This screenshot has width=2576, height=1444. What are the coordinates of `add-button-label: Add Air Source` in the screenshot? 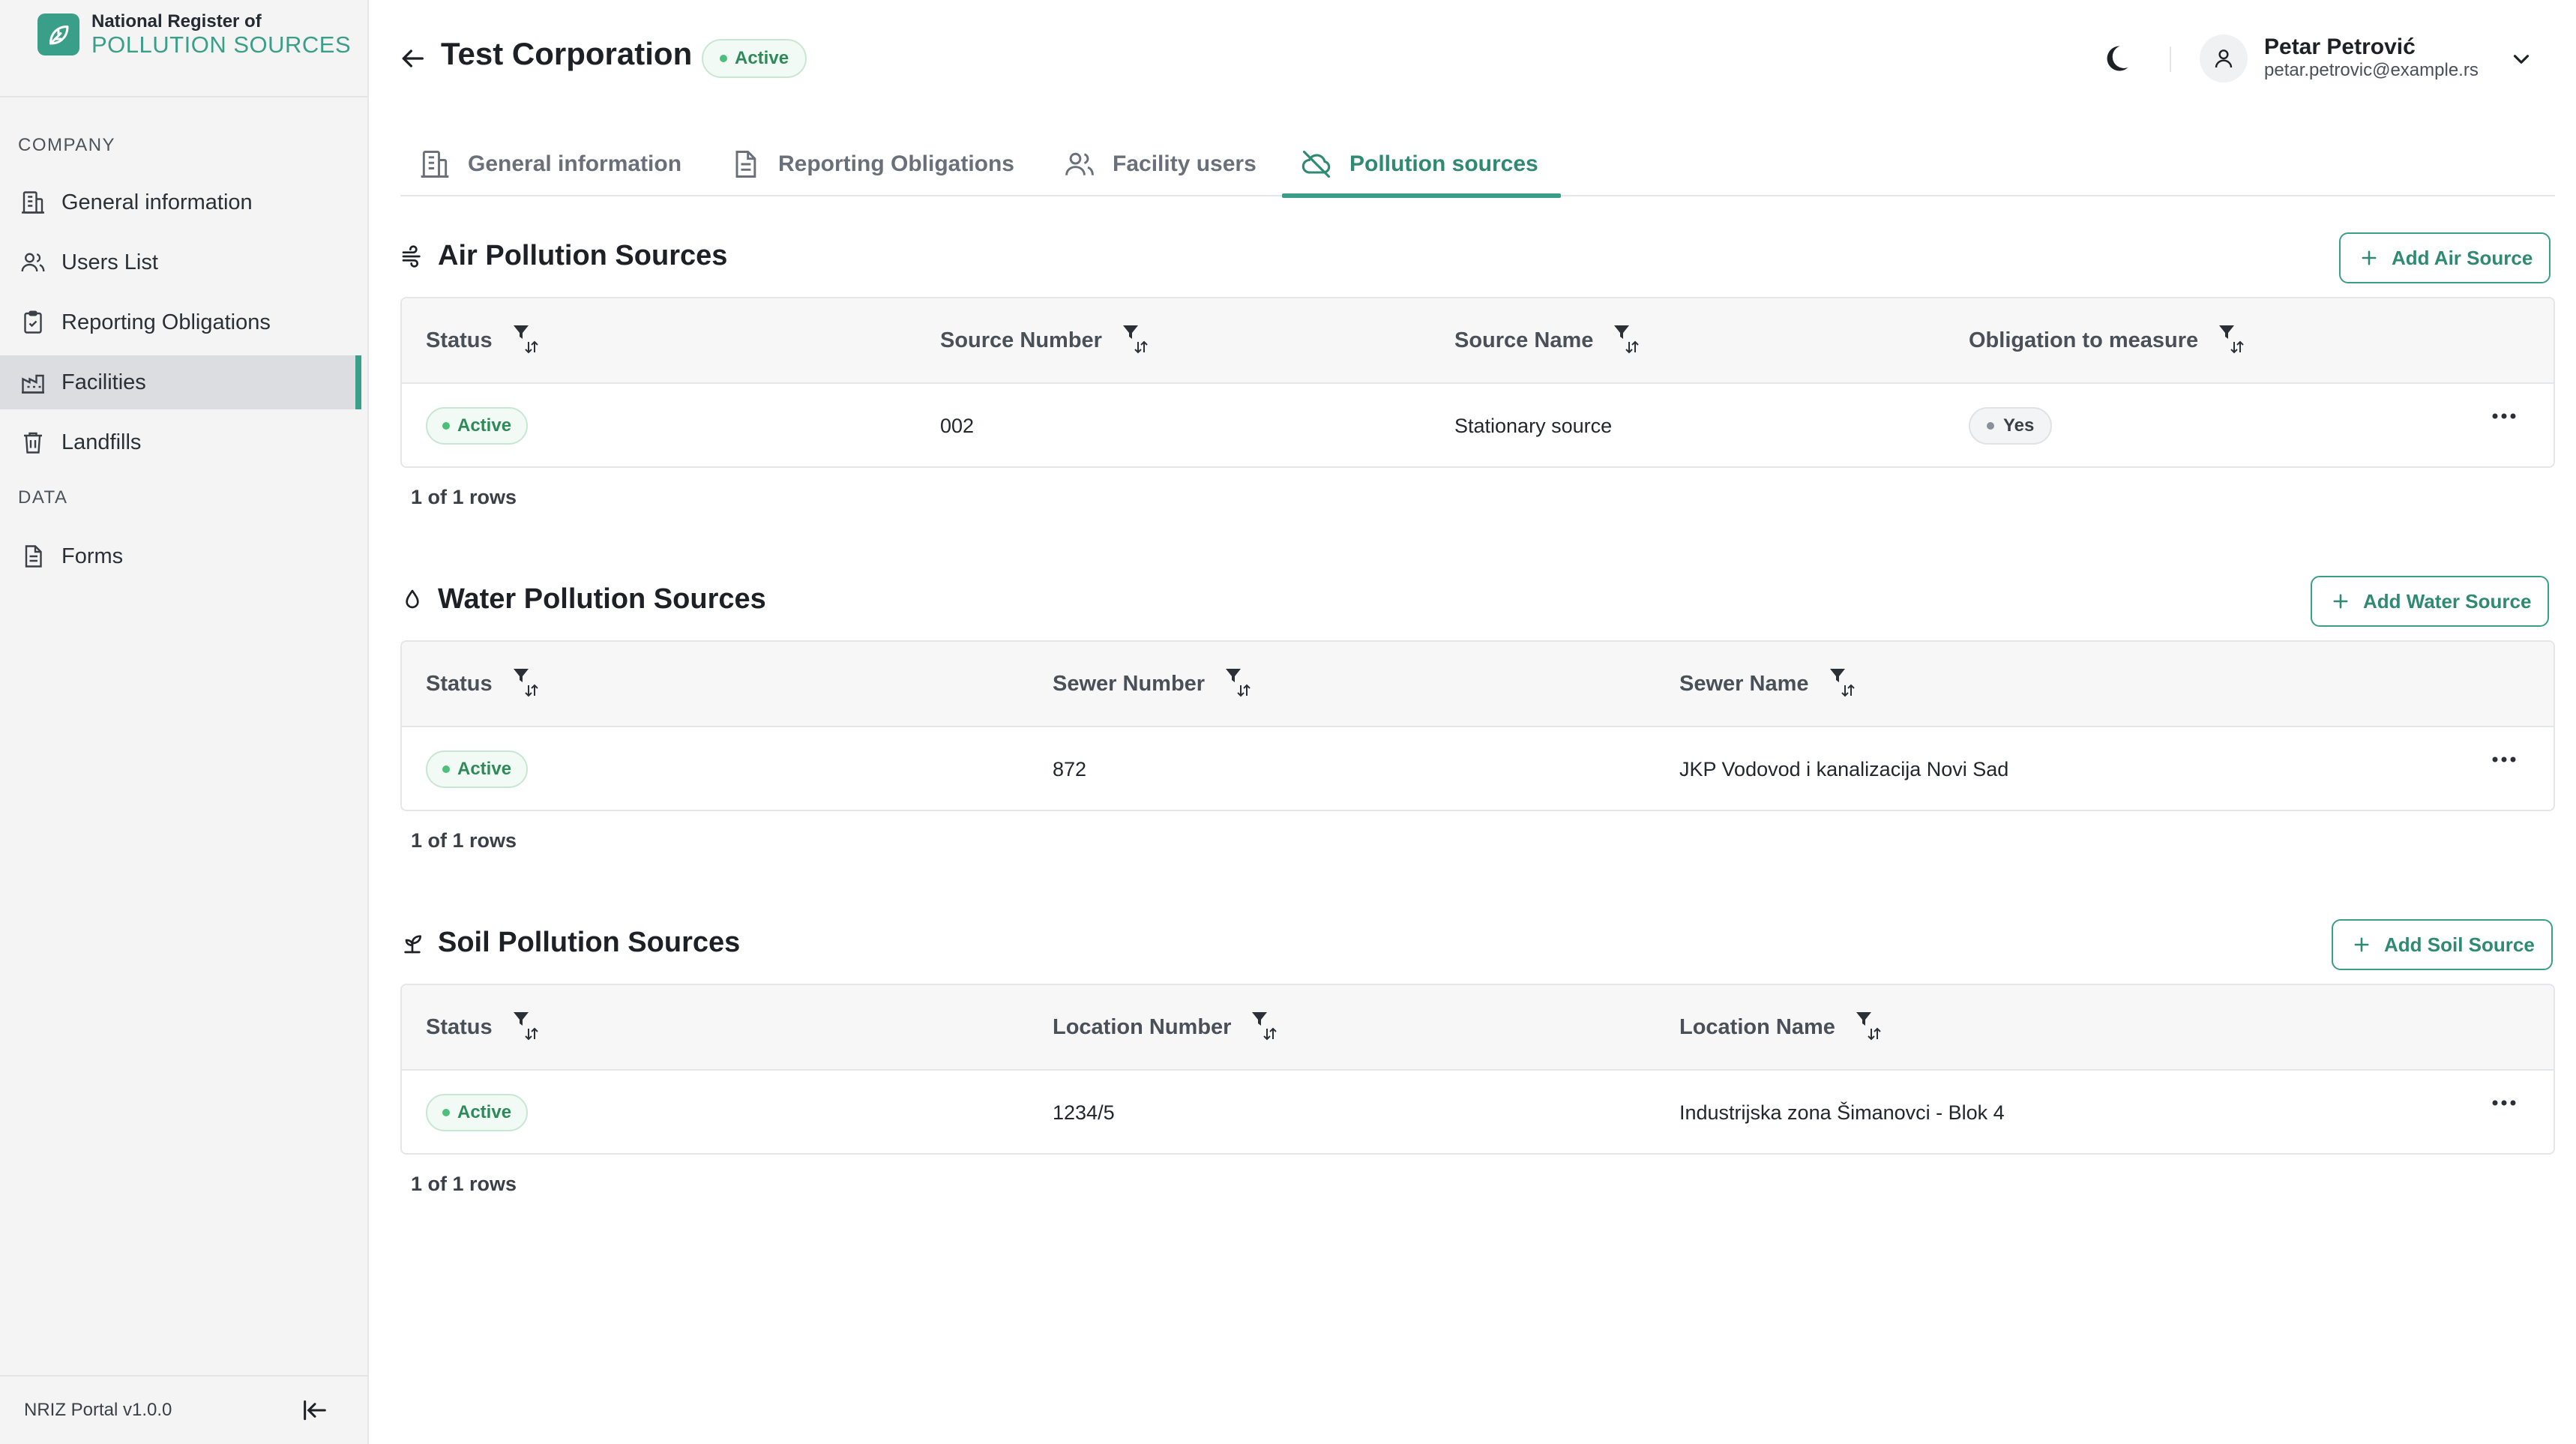 It's located at (2463, 257).